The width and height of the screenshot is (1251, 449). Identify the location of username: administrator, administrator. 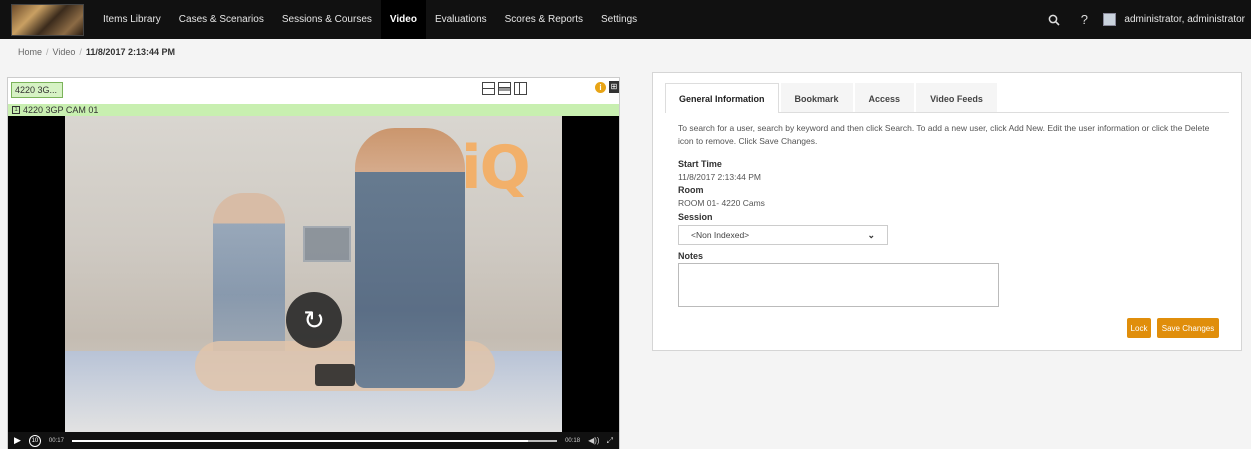
(1184, 19).